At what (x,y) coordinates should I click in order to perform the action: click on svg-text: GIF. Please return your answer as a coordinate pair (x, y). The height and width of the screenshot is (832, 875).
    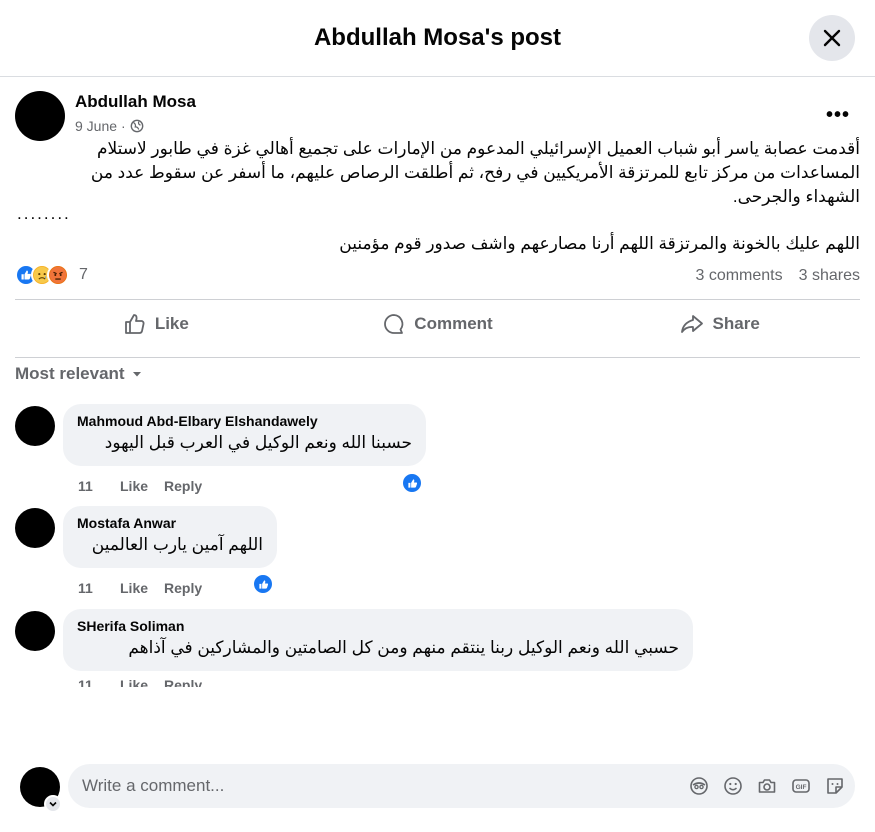
    Looking at the image, I should click on (801, 787).